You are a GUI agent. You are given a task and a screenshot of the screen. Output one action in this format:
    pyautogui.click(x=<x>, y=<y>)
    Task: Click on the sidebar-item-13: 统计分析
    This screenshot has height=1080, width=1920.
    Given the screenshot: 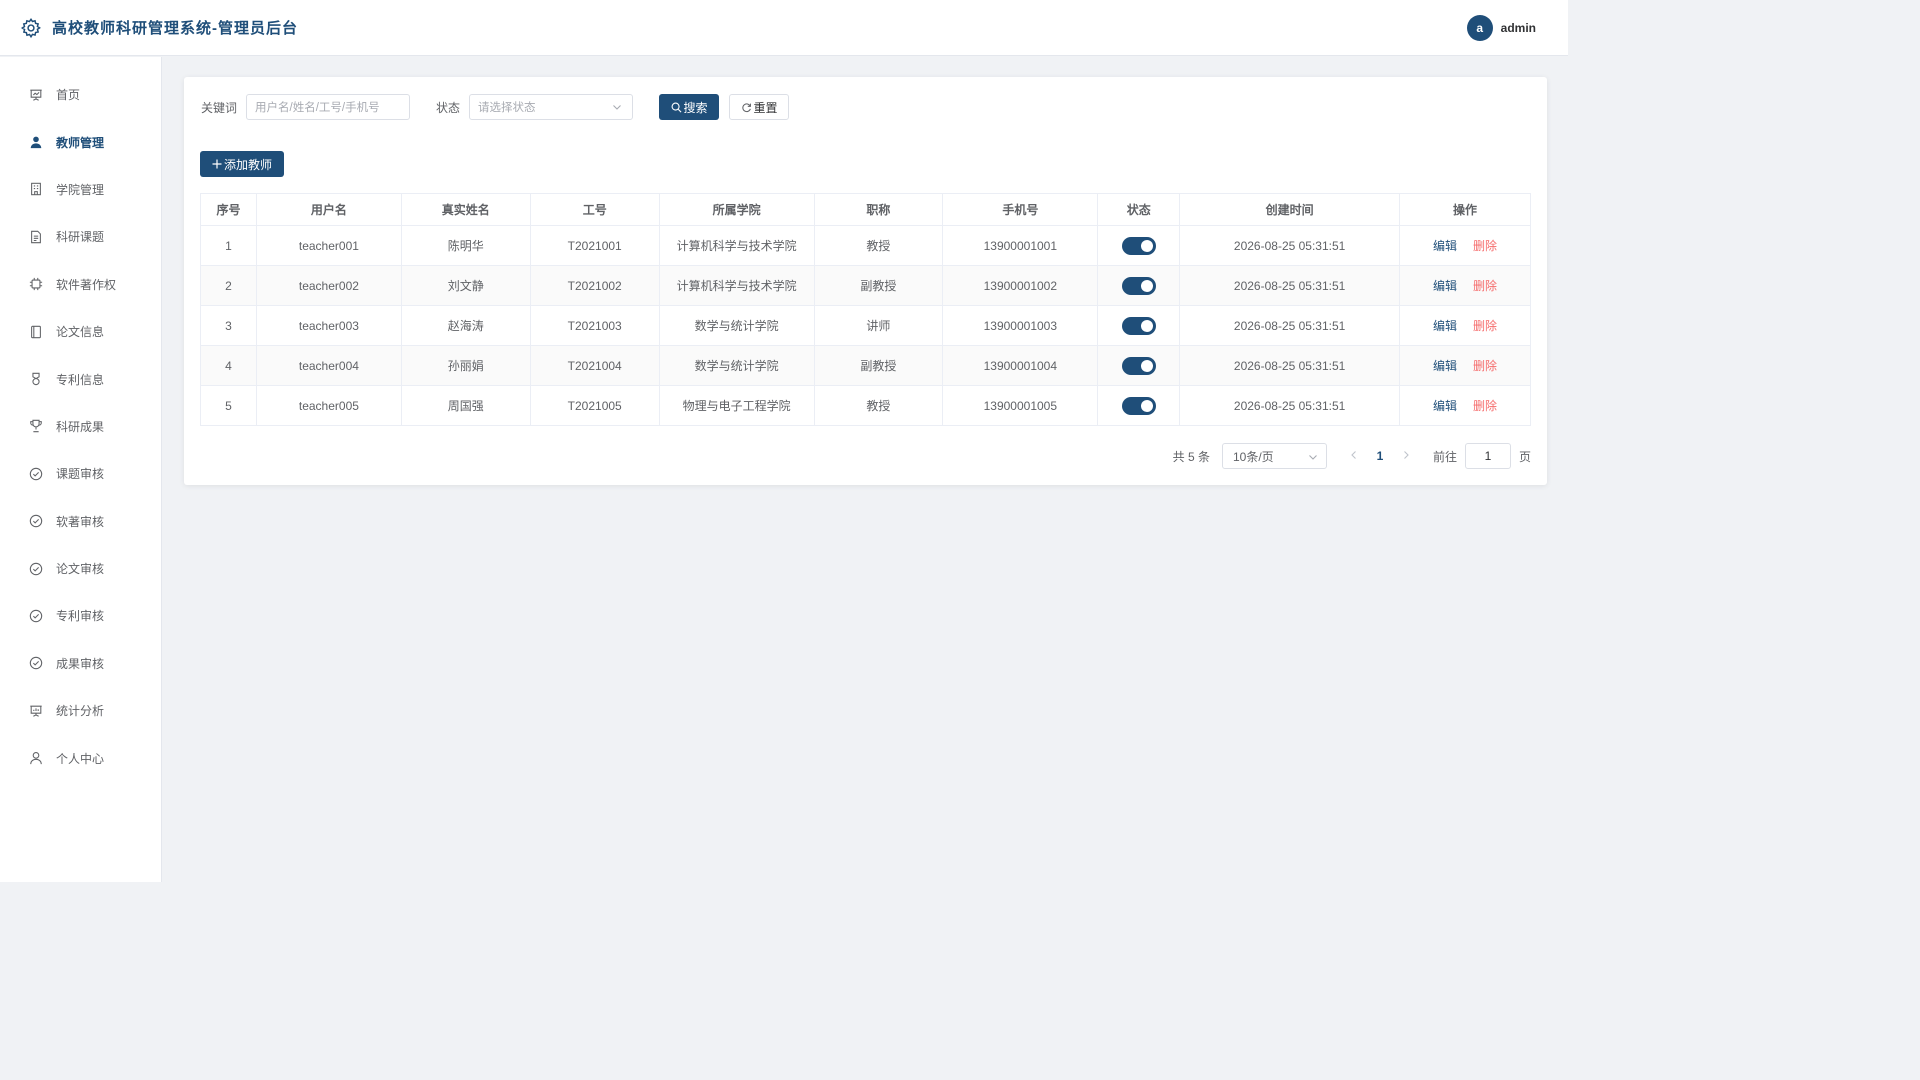 What is the action you would take?
    pyautogui.click(x=80, y=710)
    